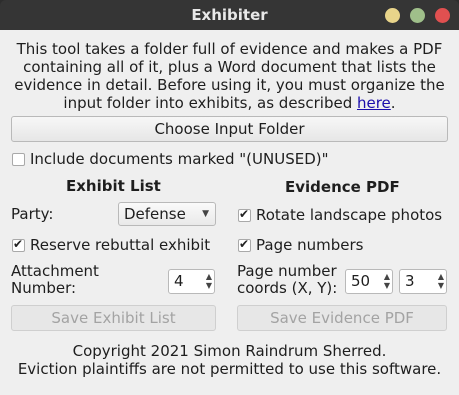  I want to click on include-unused-checkbox, so click(18, 159).